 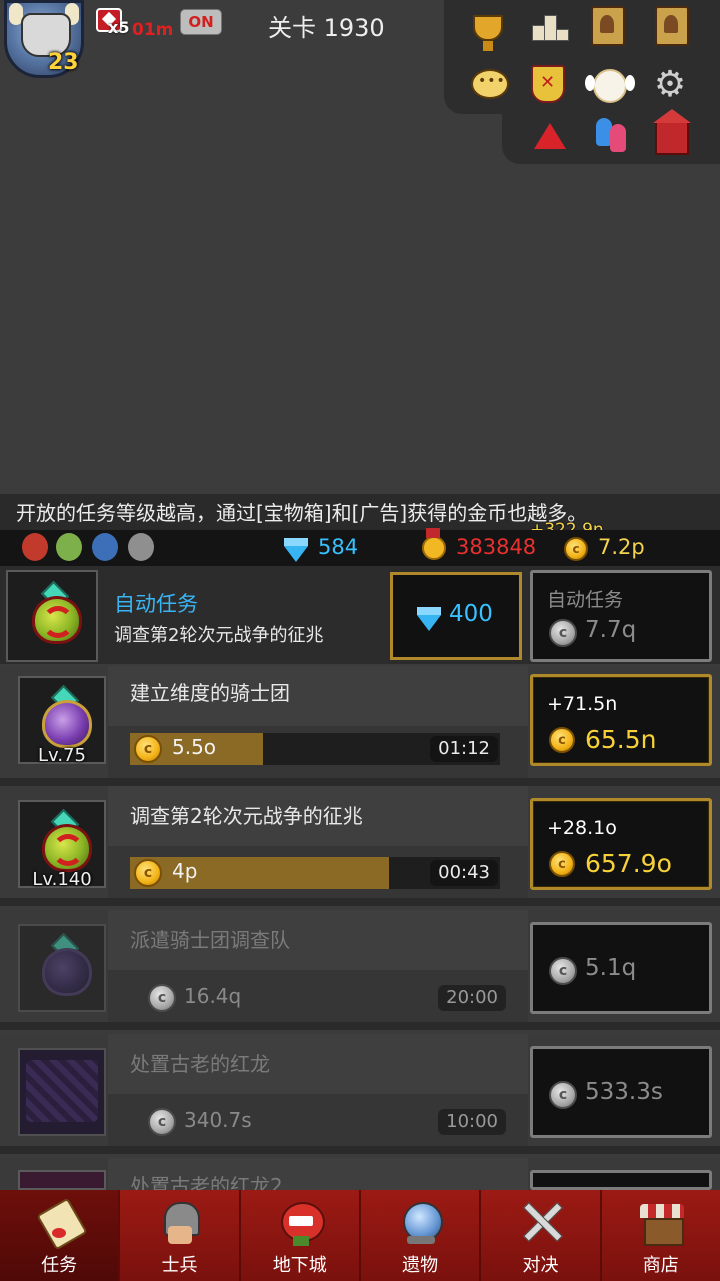 What do you see at coordinates (62, 879) in the screenshot?
I see `quest-level: Lv.140` at bounding box center [62, 879].